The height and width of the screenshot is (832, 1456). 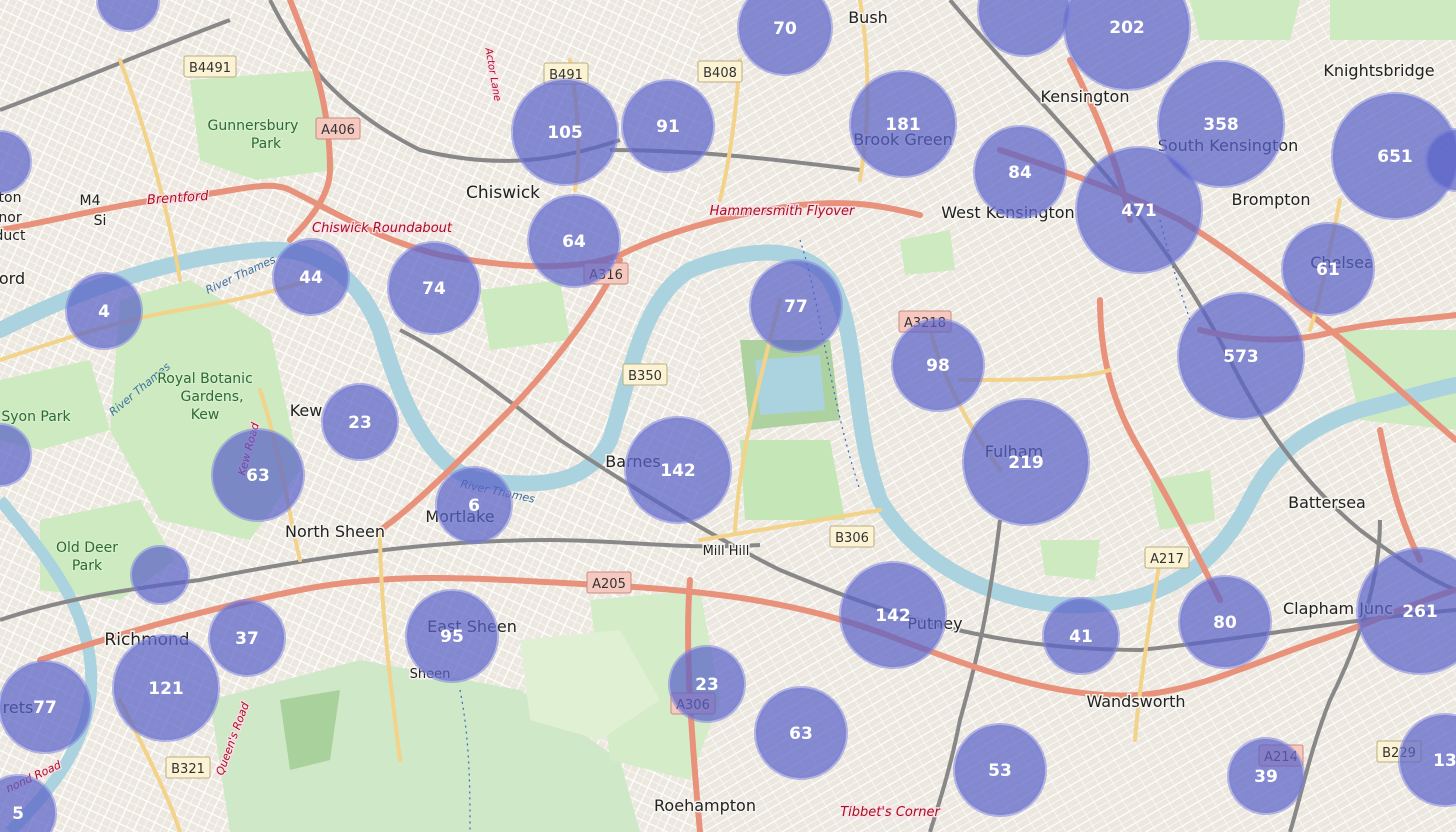 I want to click on cluster-count: 70, so click(x=785, y=29).